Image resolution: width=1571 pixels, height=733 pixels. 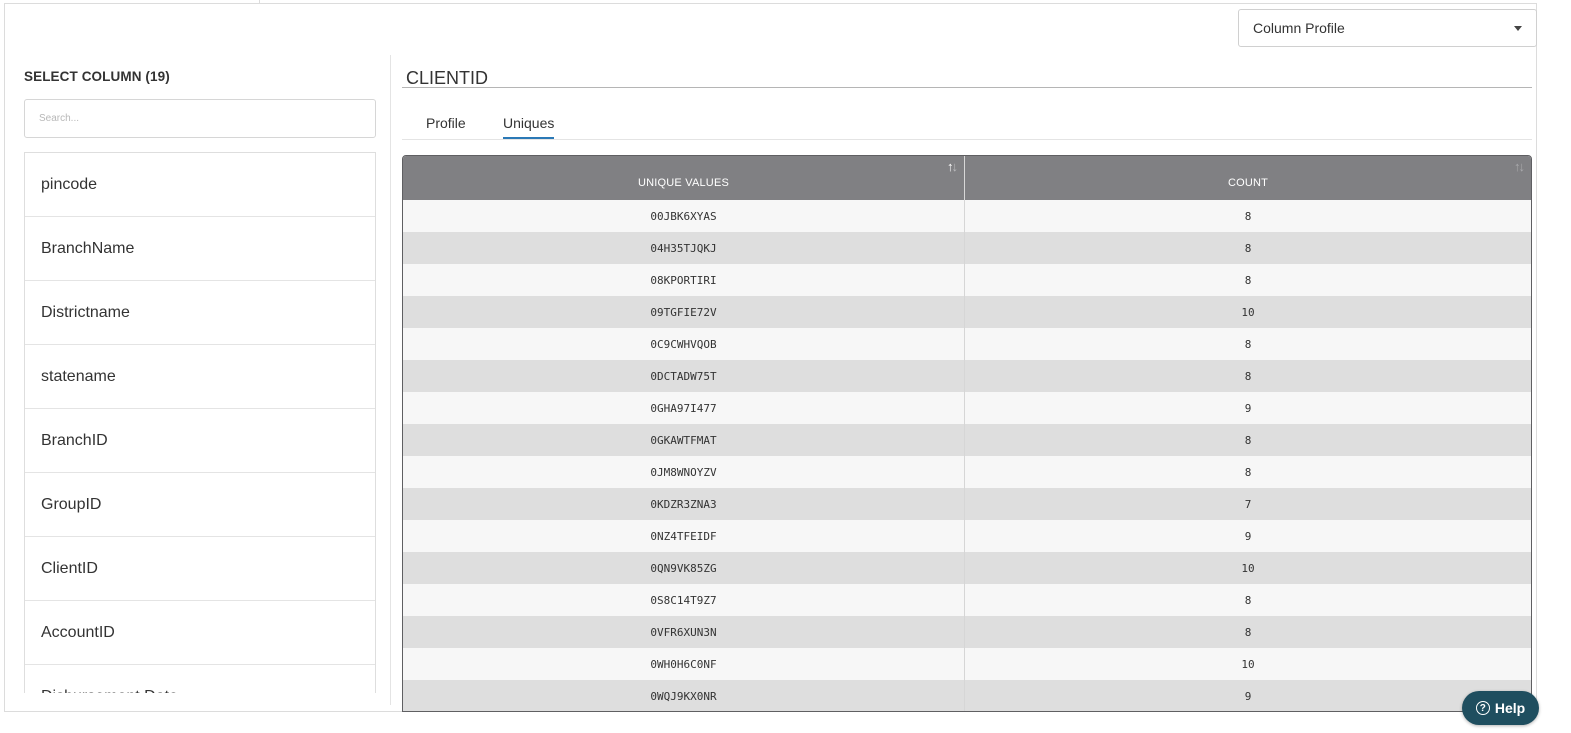 What do you see at coordinates (684, 504) in the screenshot?
I see `unique-value-cell: 0KDZR3ZNA3` at bounding box center [684, 504].